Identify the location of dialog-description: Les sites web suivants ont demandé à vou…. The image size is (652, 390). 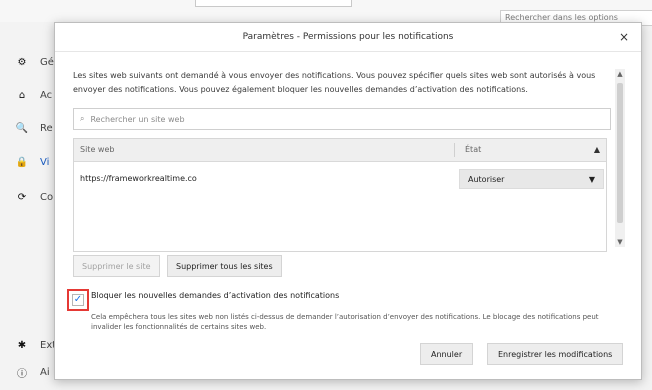
(334, 82).